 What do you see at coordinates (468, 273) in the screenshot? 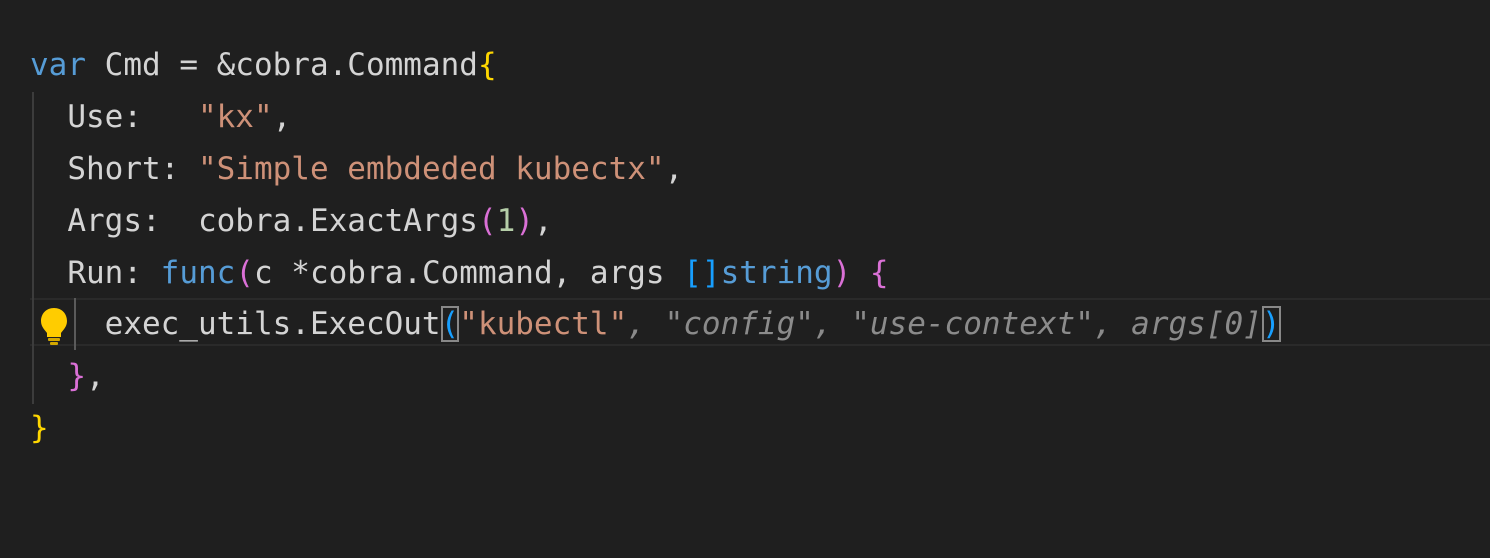
I see `token-params: c *cobra.Command, args` at bounding box center [468, 273].